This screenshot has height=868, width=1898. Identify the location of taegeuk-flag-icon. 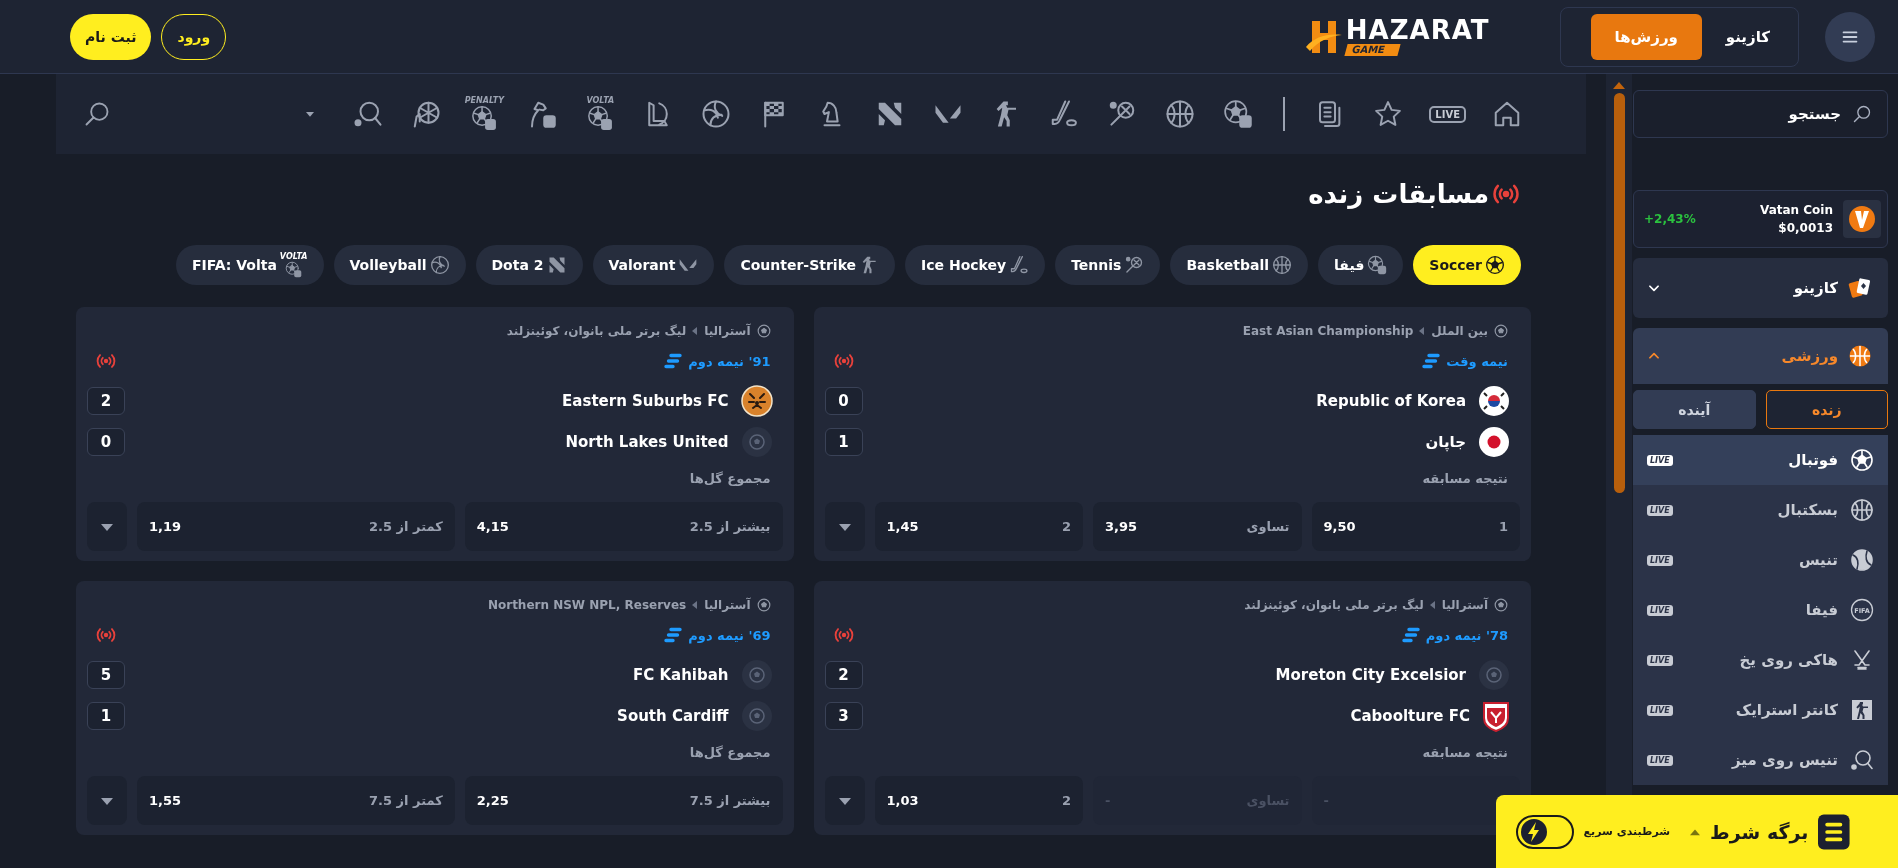
(1494, 401).